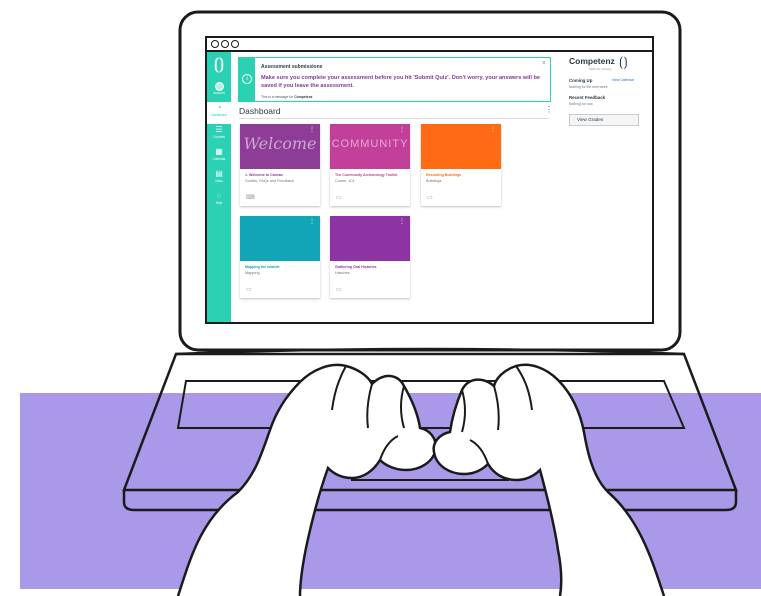  I want to click on view-calendar-link: View Calendar, so click(623, 80).